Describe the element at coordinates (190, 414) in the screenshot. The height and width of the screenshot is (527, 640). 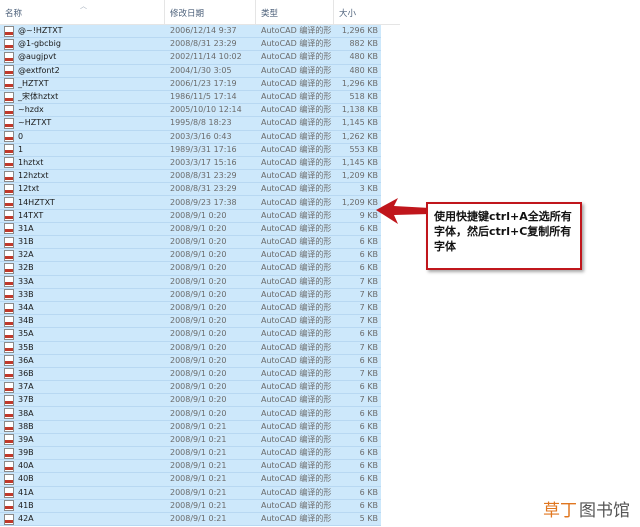
I see `file-row: 38A 2008/9/1 0:20 AutoCAD 编译的形 6 KB` at that location.